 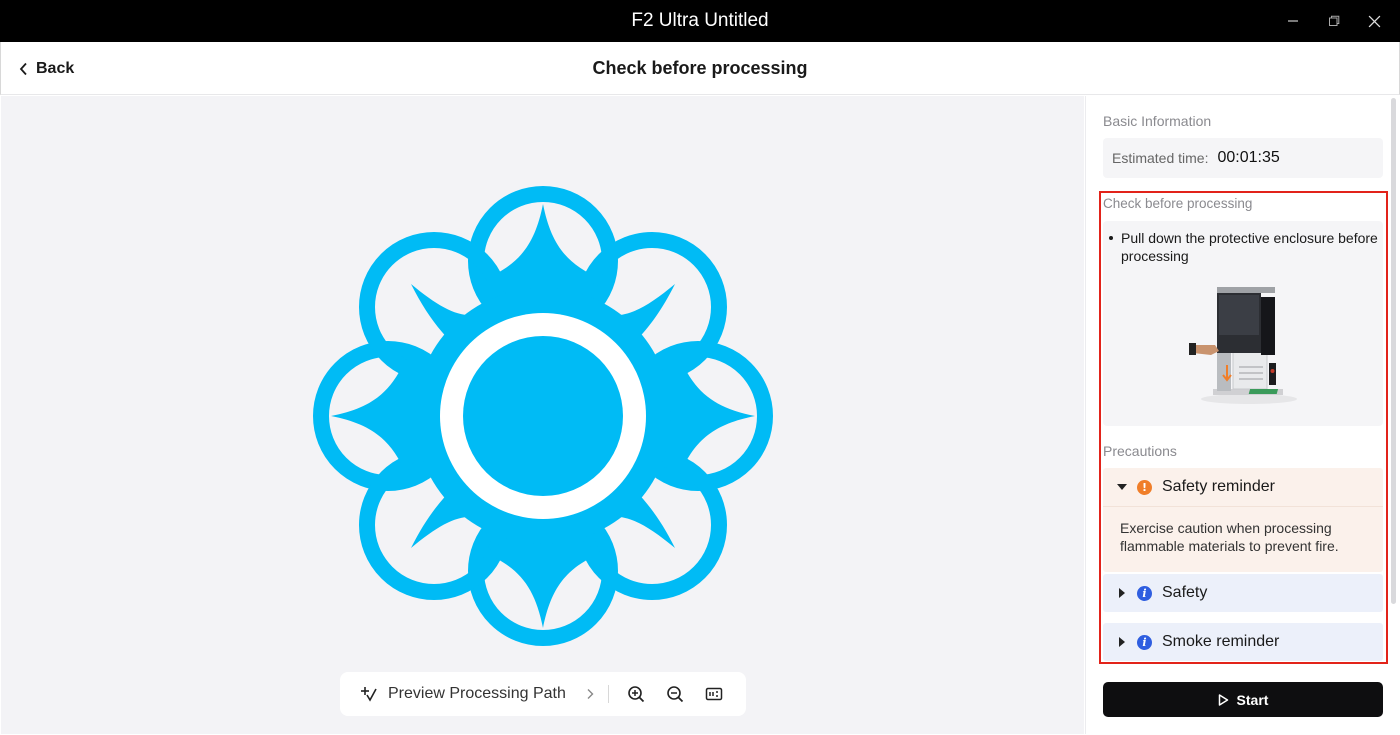 I want to click on back-button: Back, so click(x=46, y=68).